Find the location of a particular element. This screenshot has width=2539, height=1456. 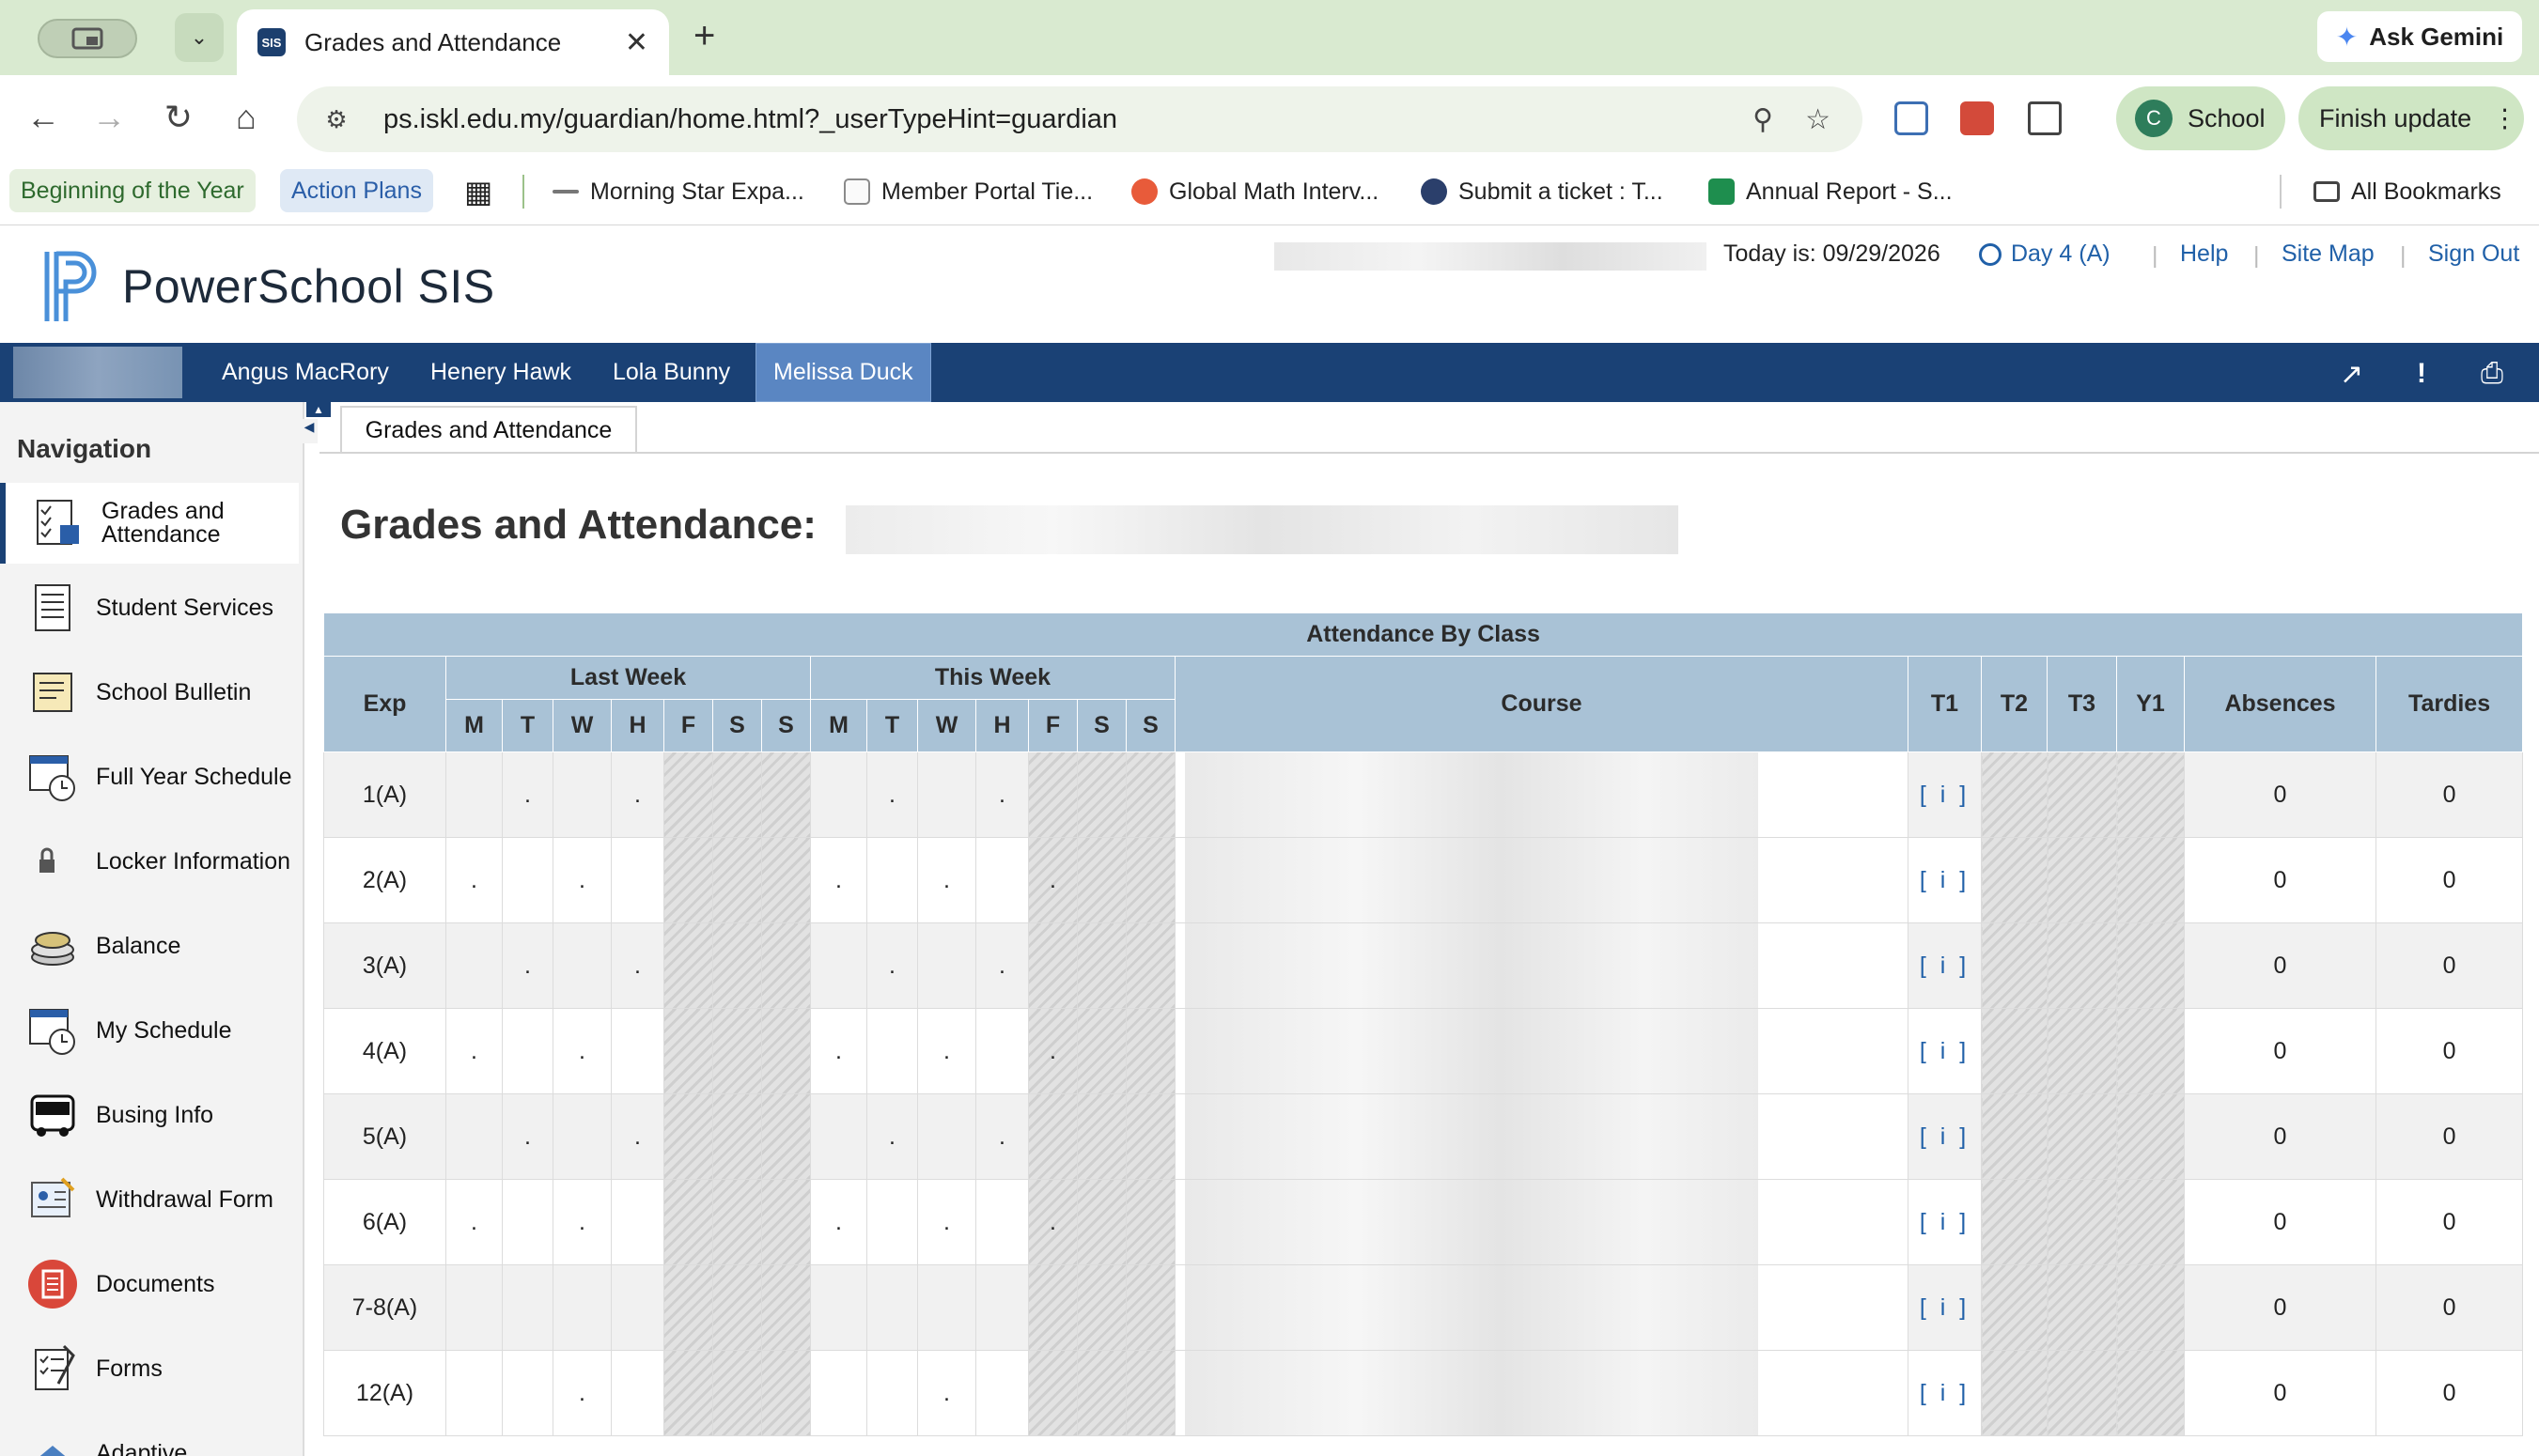

finish-update-button: Finish update ⋮ is located at coordinates (2411, 118).